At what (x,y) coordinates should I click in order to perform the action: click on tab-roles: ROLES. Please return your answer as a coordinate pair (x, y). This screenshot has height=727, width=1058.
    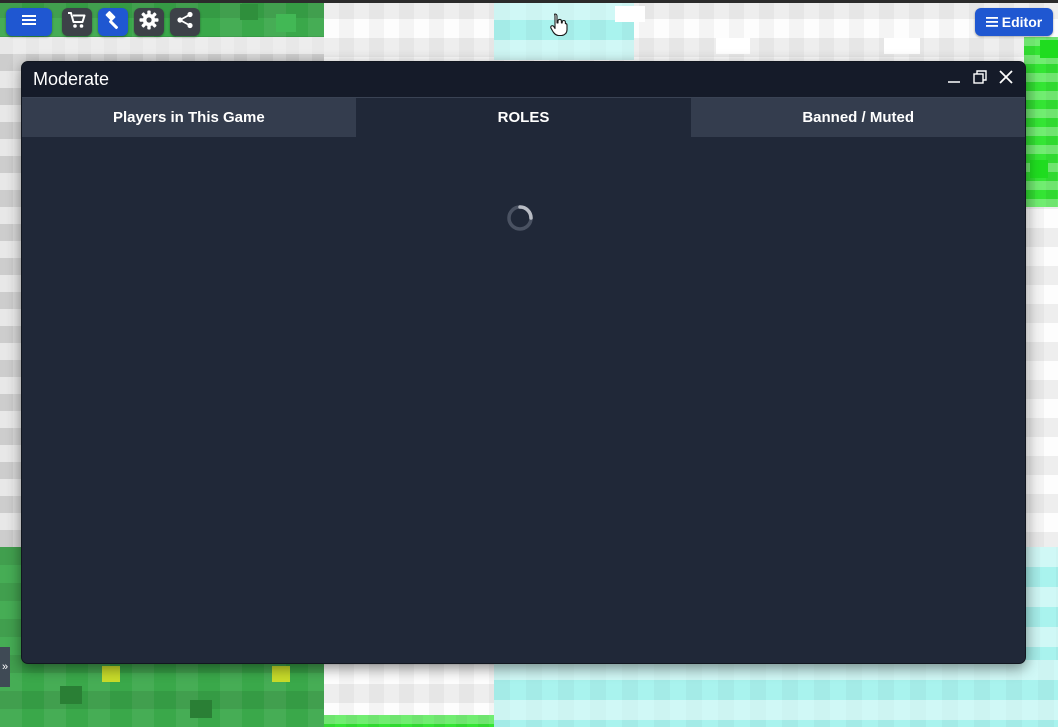
    Looking at the image, I should click on (524, 117).